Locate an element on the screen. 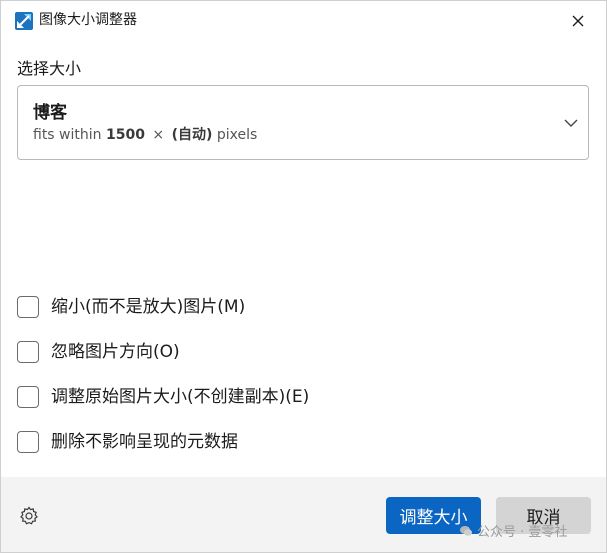  watermark: 公众号 · 壹零社 is located at coordinates (513, 530).